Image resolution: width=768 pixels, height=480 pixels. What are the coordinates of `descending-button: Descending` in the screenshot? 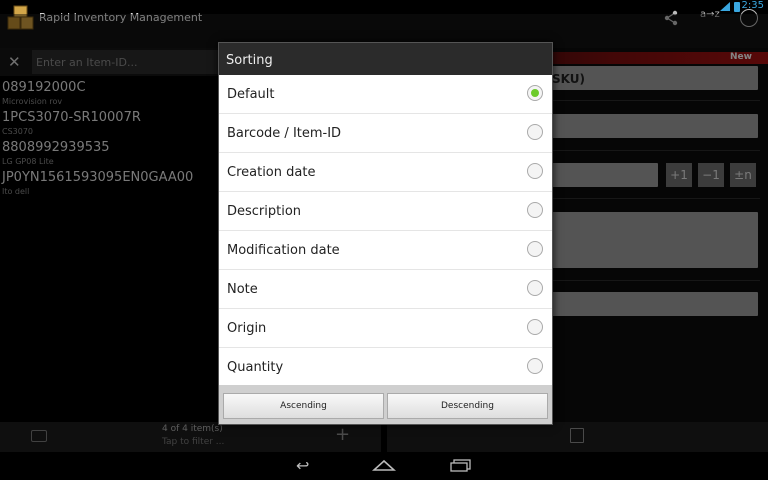 It's located at (467, 406).